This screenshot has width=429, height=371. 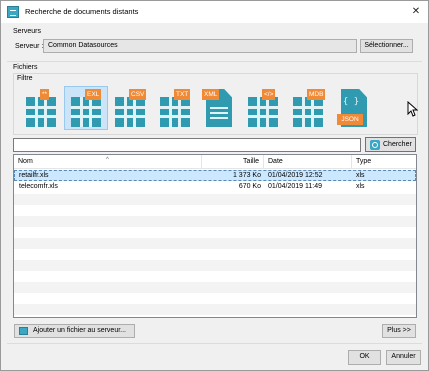 What do you see at coordinates (295, 175) in the screenshot?
I see `cell-date: 01/04/2019 12:52` at bounding box center [295, 175].